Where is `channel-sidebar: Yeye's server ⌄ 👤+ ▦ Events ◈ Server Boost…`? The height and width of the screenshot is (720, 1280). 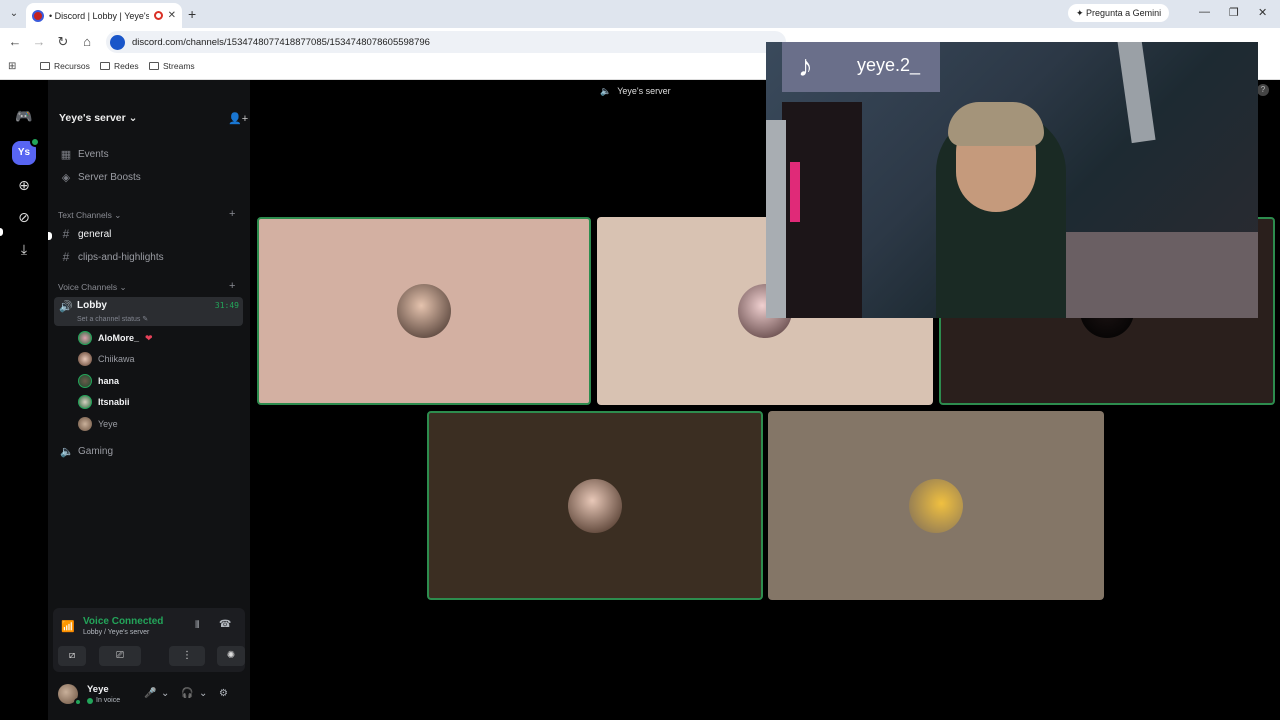
channel-sidebar: Yeye's server ⌄ 👤+ ▦ Events ◈ Server Boost… is located at coordinates (149, 400).